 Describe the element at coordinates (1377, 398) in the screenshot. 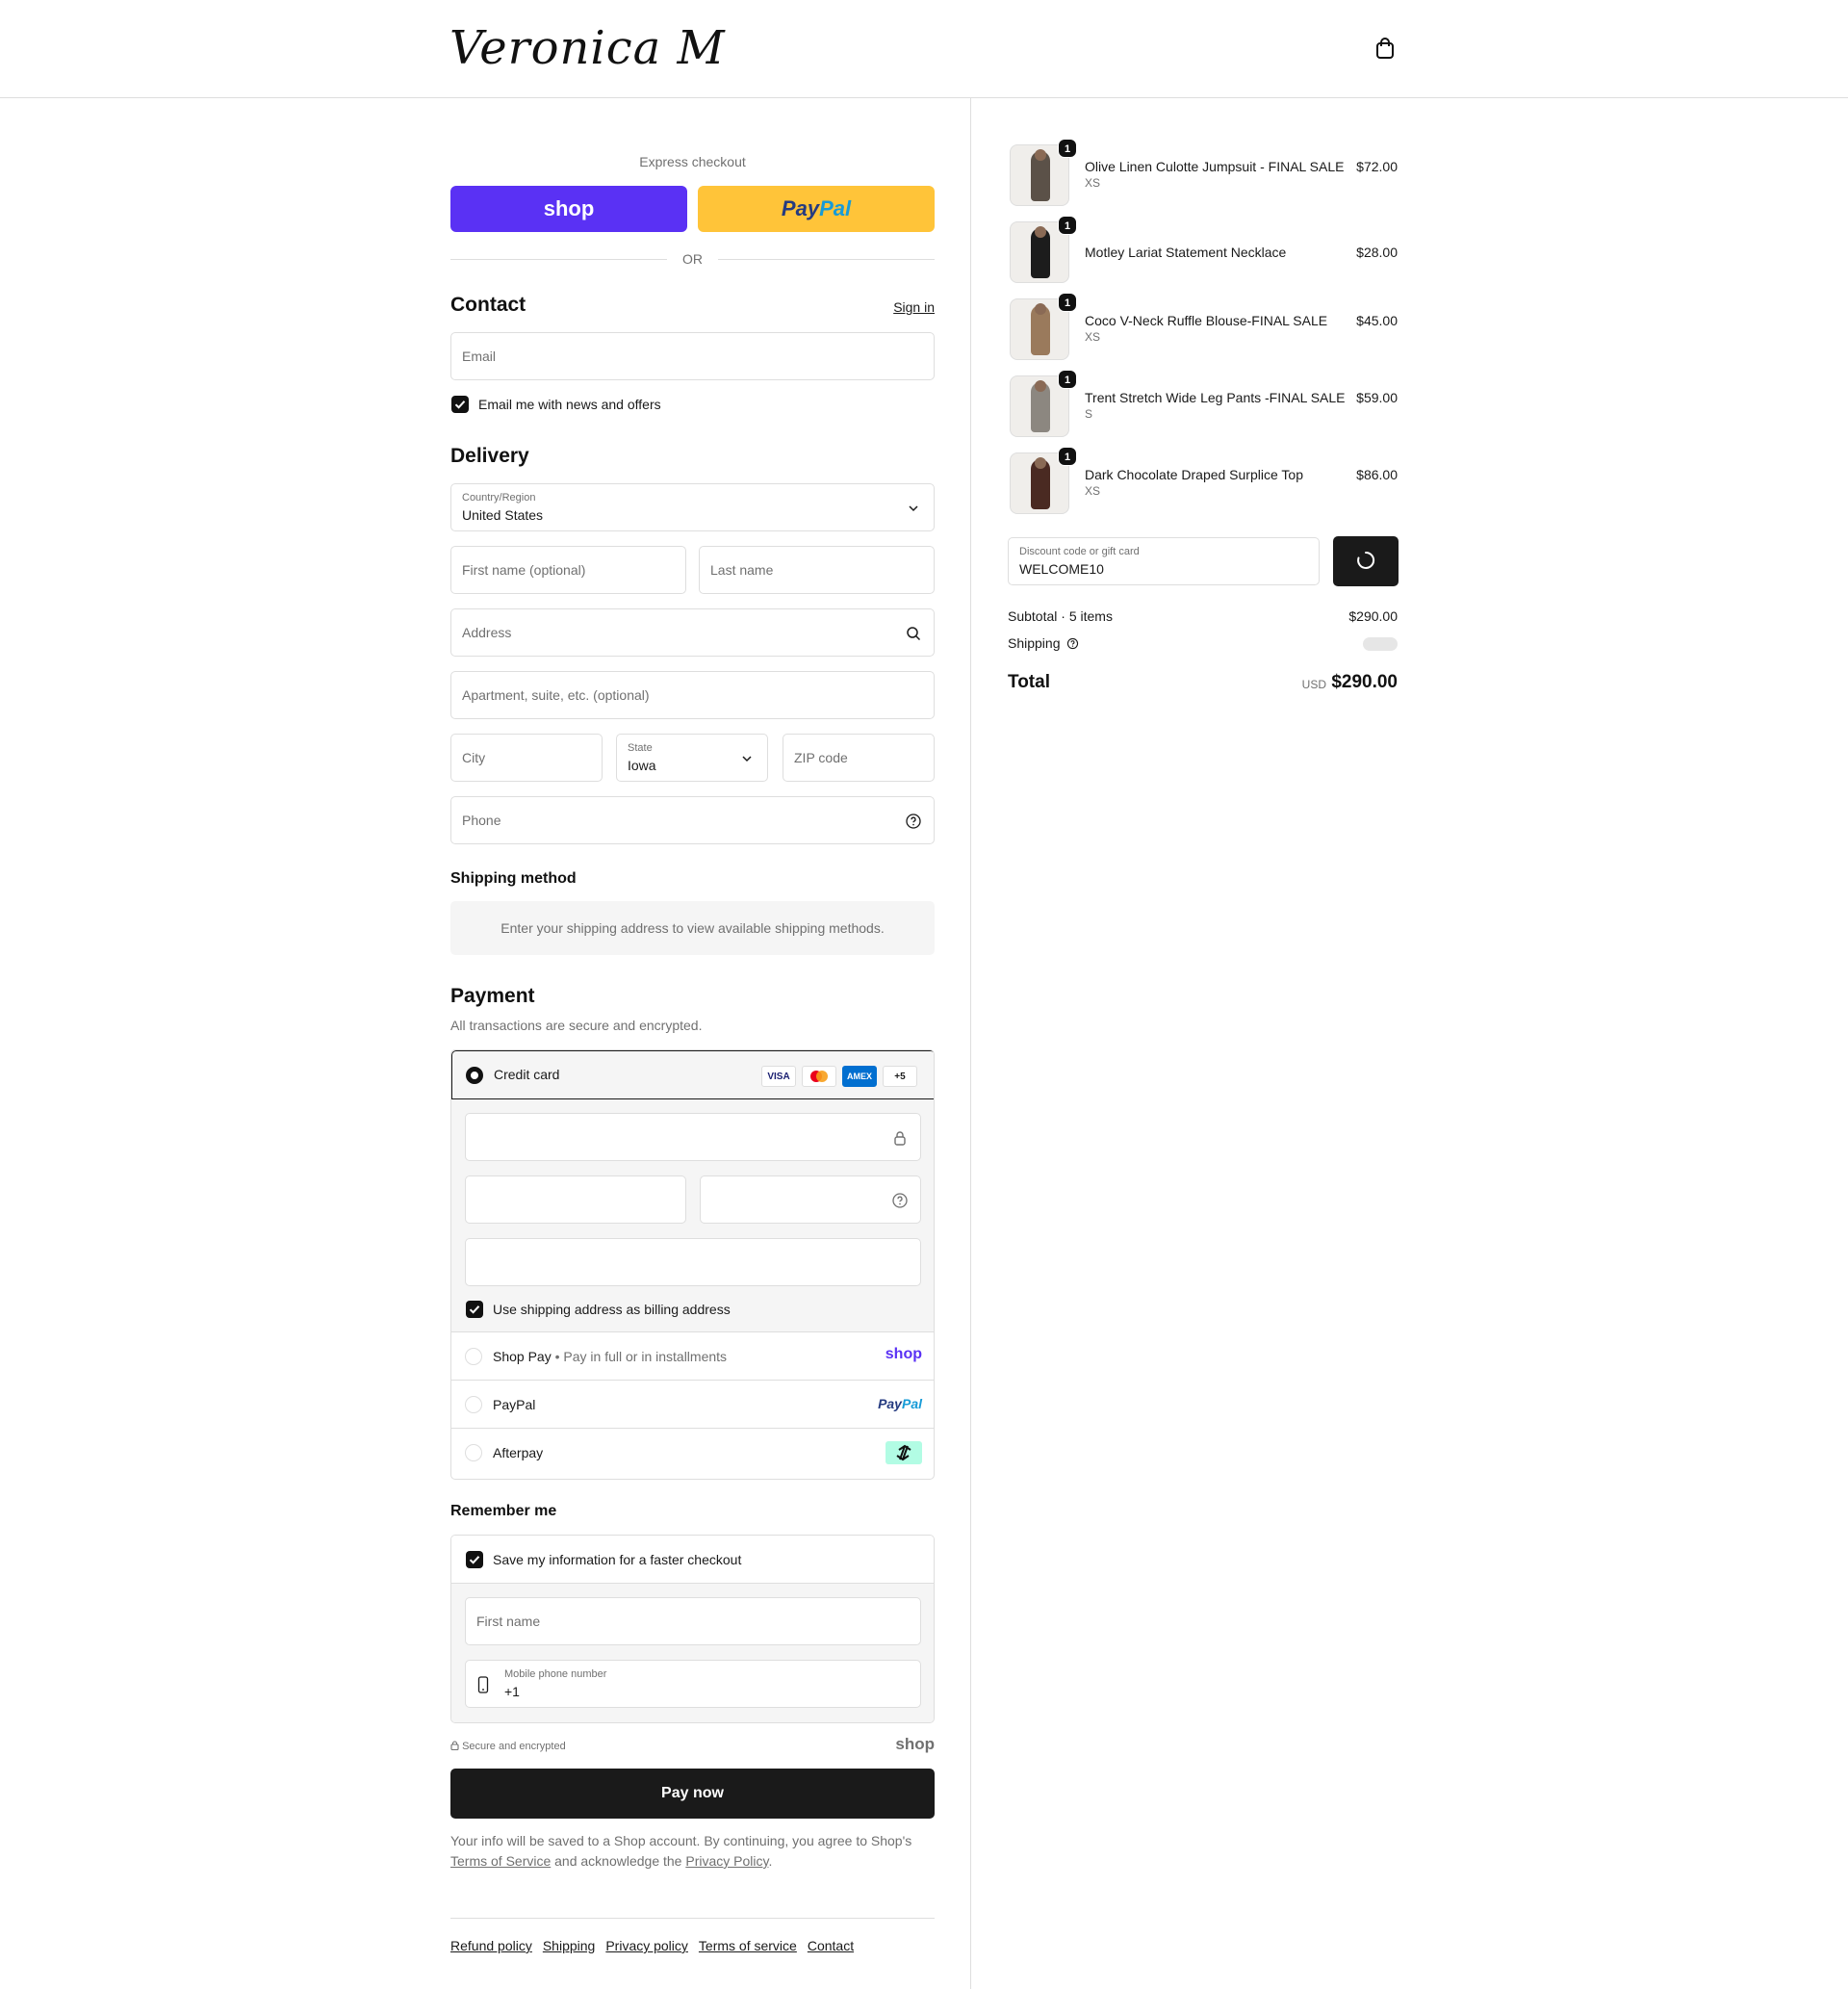

I see `item-price: $59.00` at that location.